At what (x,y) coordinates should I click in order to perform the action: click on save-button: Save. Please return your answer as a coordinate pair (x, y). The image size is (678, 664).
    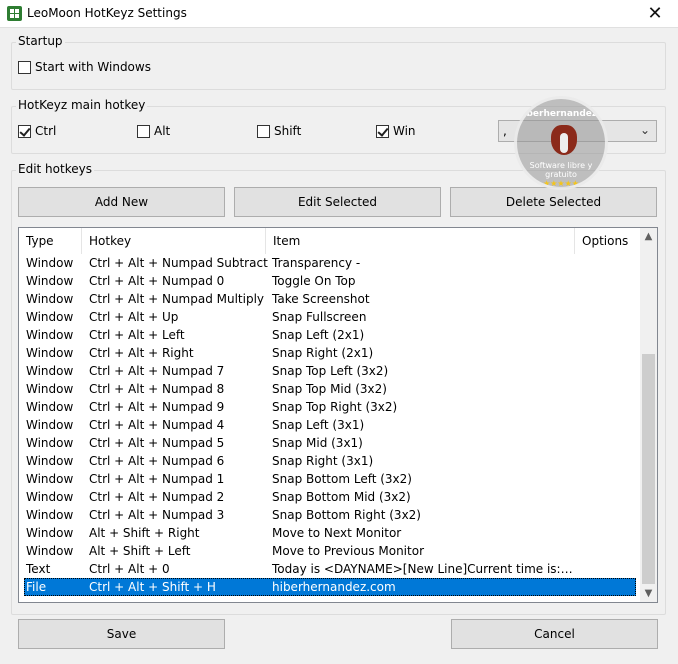
    Looking at the image, I should click on (121, 634).